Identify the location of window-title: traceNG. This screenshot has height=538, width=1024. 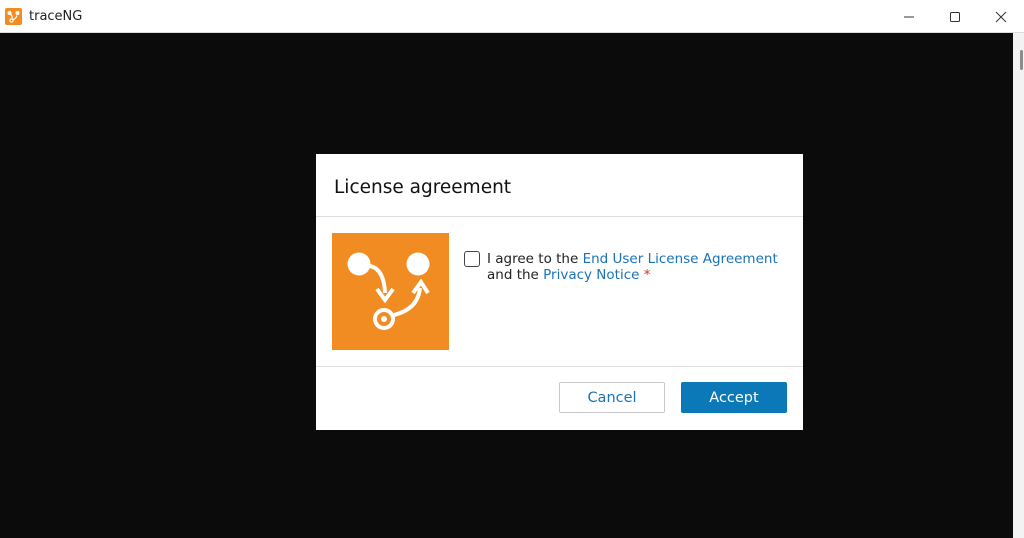
(56, 16).